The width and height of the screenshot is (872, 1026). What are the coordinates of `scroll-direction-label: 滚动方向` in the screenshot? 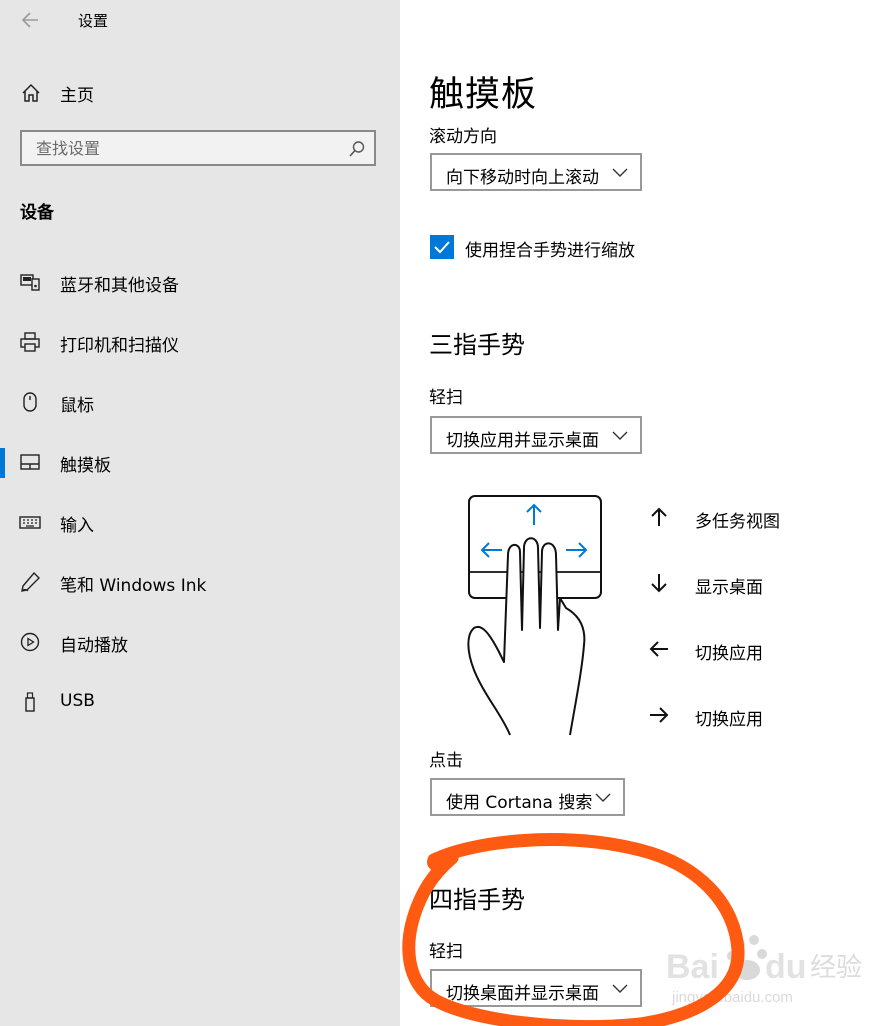 It's located at (463, 137).